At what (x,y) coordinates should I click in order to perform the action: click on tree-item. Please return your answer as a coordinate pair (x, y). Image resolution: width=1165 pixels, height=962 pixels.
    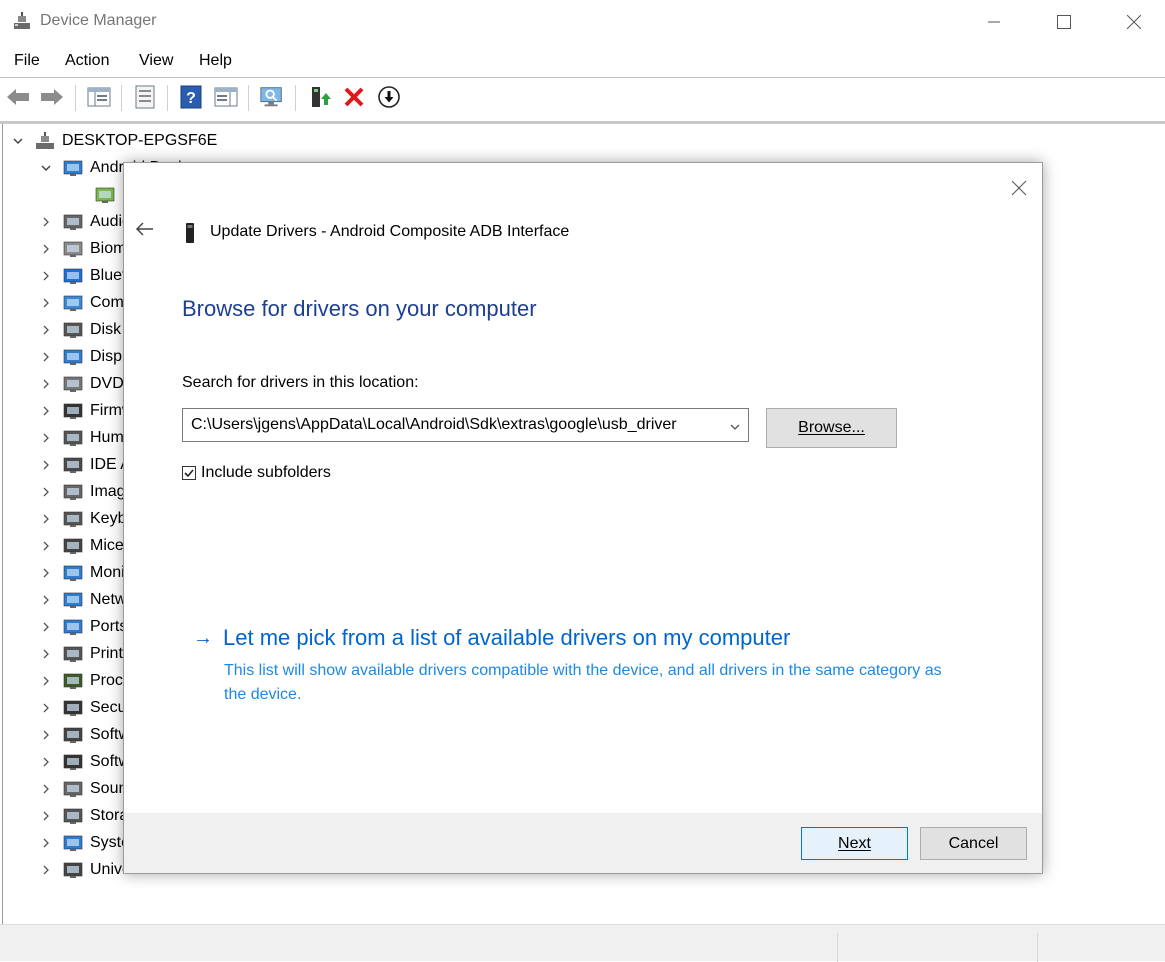
    Looking at the image, I should click on (96, 194).